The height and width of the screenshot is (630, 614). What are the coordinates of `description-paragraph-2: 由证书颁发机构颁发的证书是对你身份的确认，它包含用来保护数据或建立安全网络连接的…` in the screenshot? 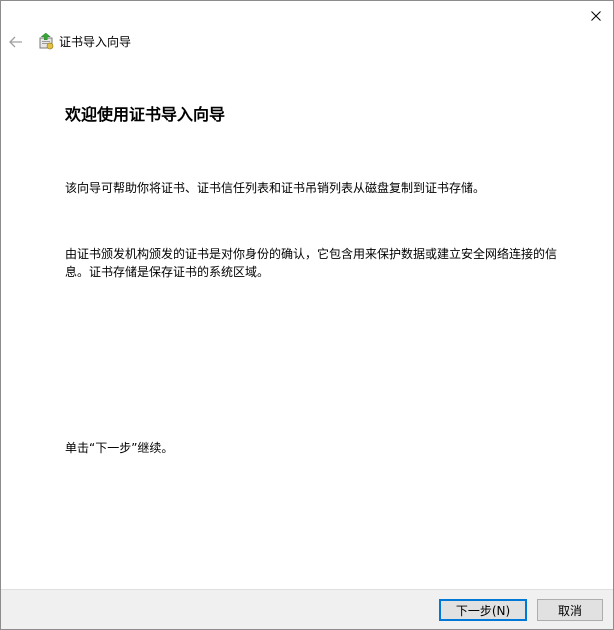 It's located at (311, 263).